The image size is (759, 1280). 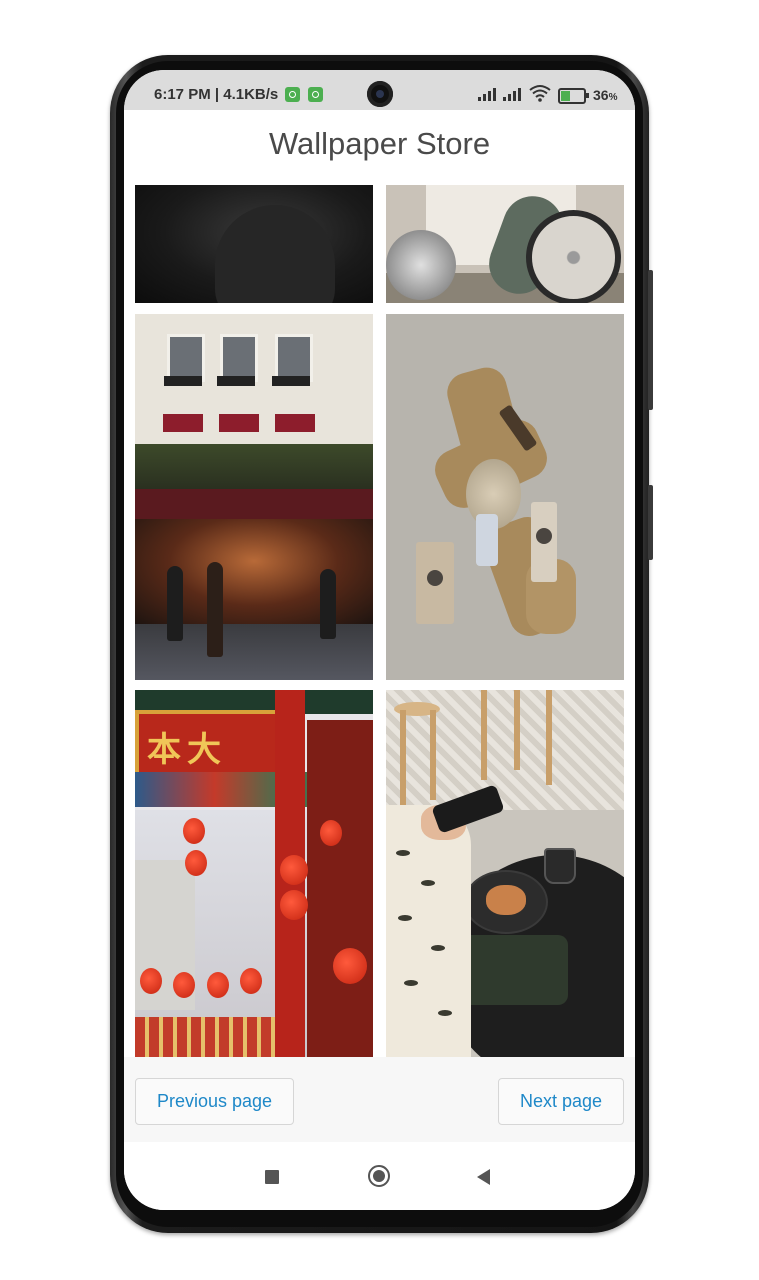 I want to click on system-nav-bar, so click(x=379, y=1178).